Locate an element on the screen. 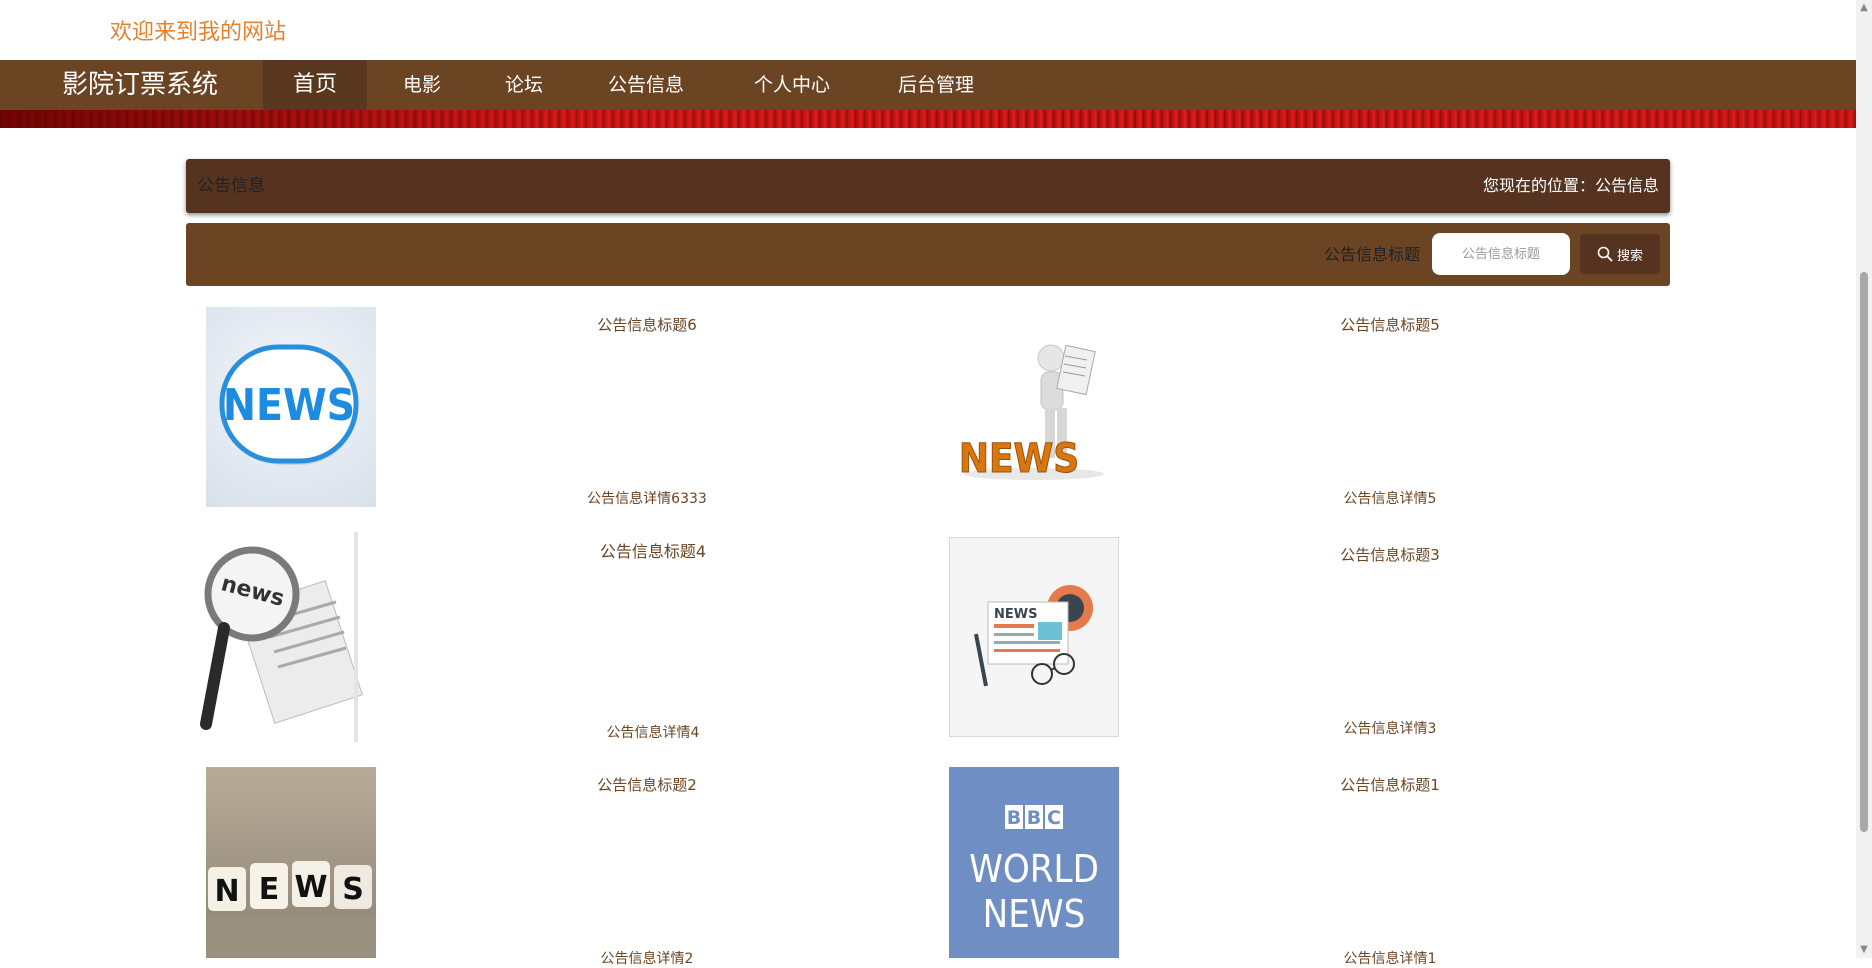  news-paper-glasses-image: NEWS is located at coordinates (1033, 636).